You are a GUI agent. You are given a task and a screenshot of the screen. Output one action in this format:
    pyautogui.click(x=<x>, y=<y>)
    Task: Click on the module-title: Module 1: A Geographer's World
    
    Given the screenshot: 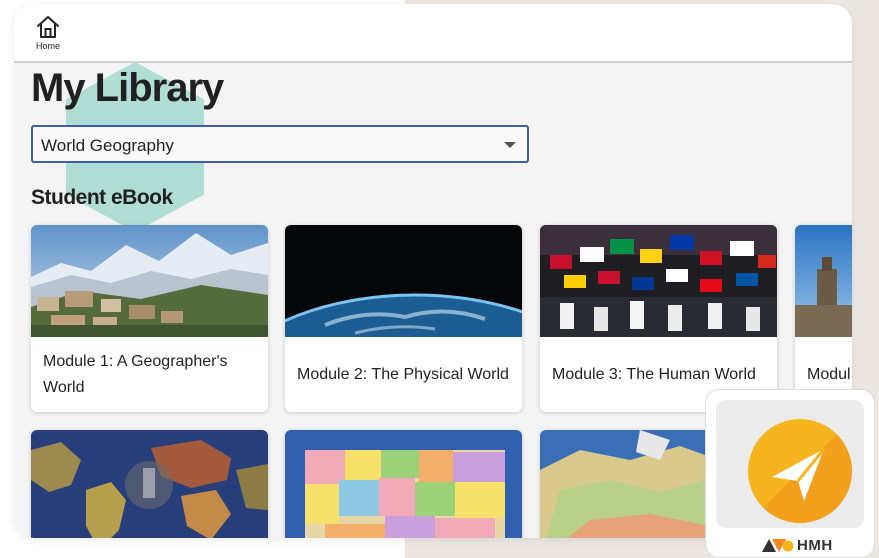 What is the action you would take?
    pyautogui.click(x=135, y=374)
    